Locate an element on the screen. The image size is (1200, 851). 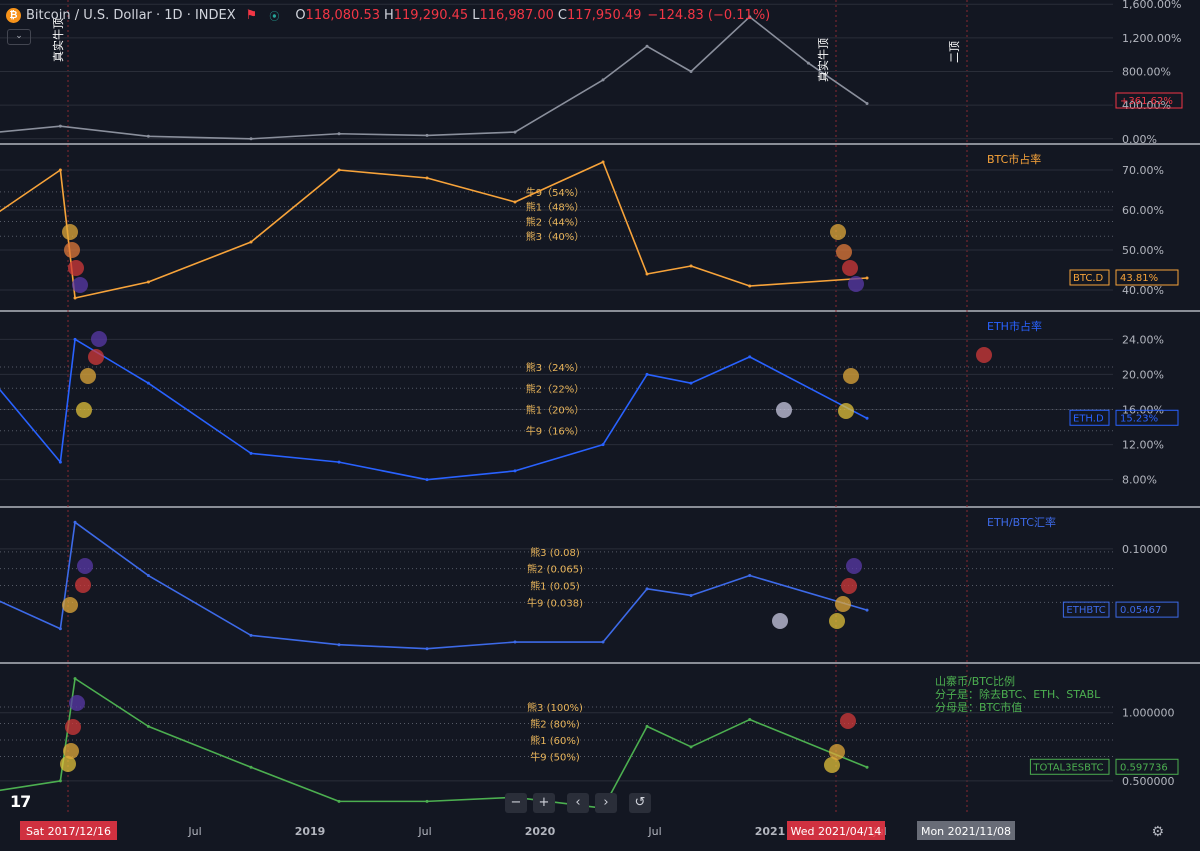
y-tick-label: 60.00% is located at coordinates (1143, 210).